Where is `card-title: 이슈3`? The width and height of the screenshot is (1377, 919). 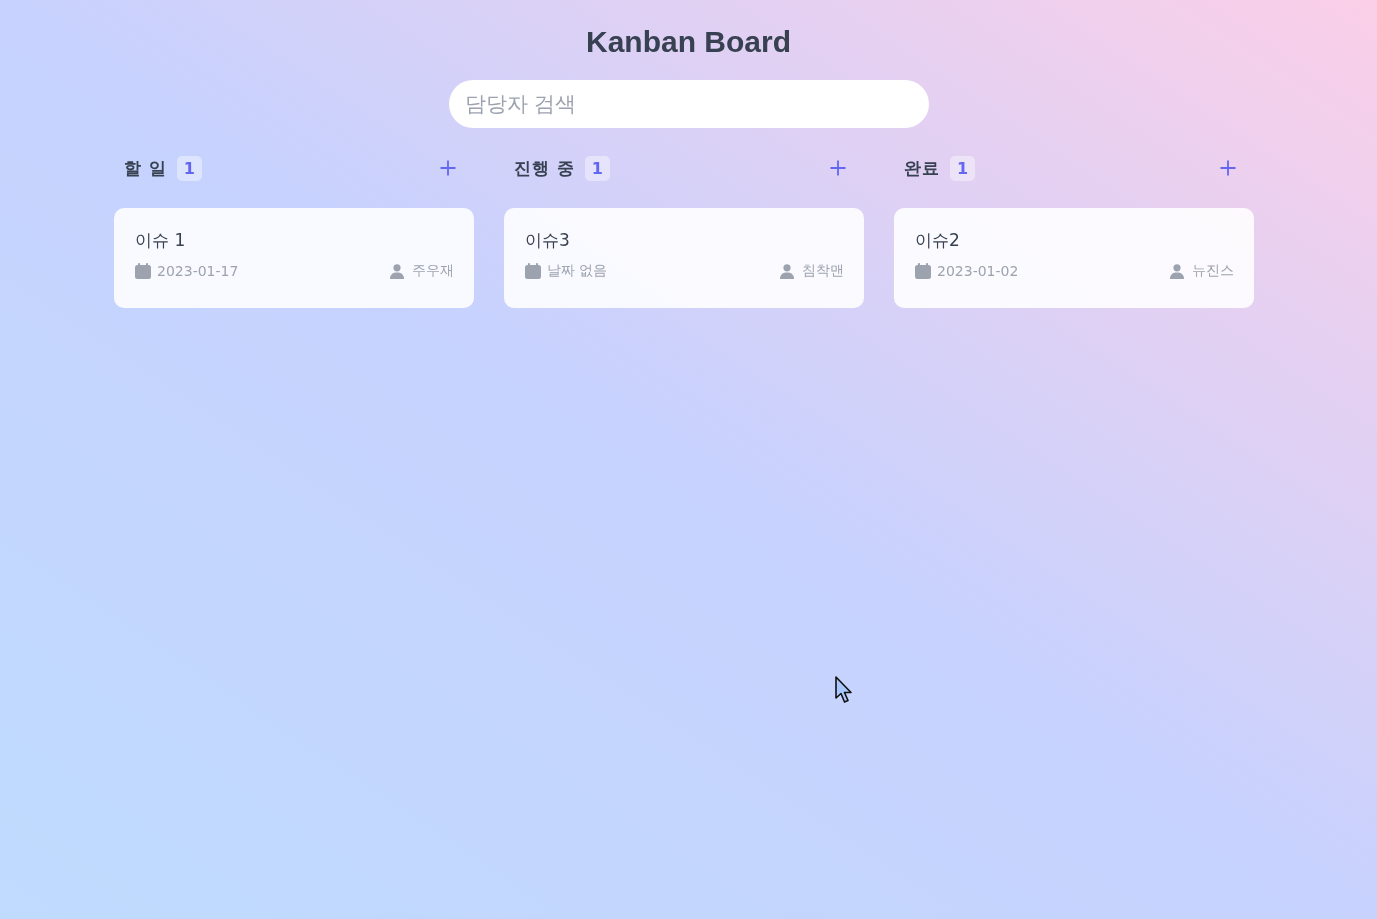
card-title: 이슈3 is located at coordinates (547, 240).